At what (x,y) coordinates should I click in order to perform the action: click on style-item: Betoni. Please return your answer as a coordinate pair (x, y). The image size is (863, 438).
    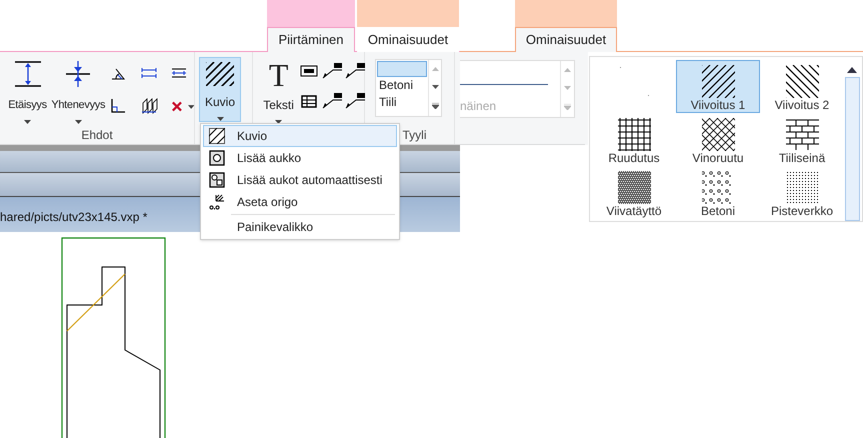
    Looking at the image, I should click on (402, 85).